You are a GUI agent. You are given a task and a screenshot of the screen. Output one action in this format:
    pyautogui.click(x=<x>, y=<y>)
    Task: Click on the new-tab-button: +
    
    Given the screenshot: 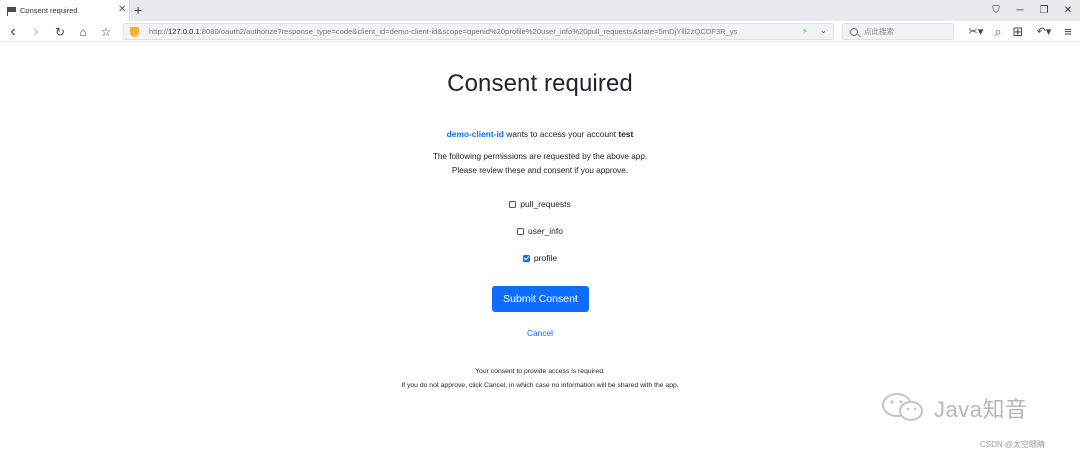 What is the action you would take?
    pyautogui.click(x=138, y=10)
    